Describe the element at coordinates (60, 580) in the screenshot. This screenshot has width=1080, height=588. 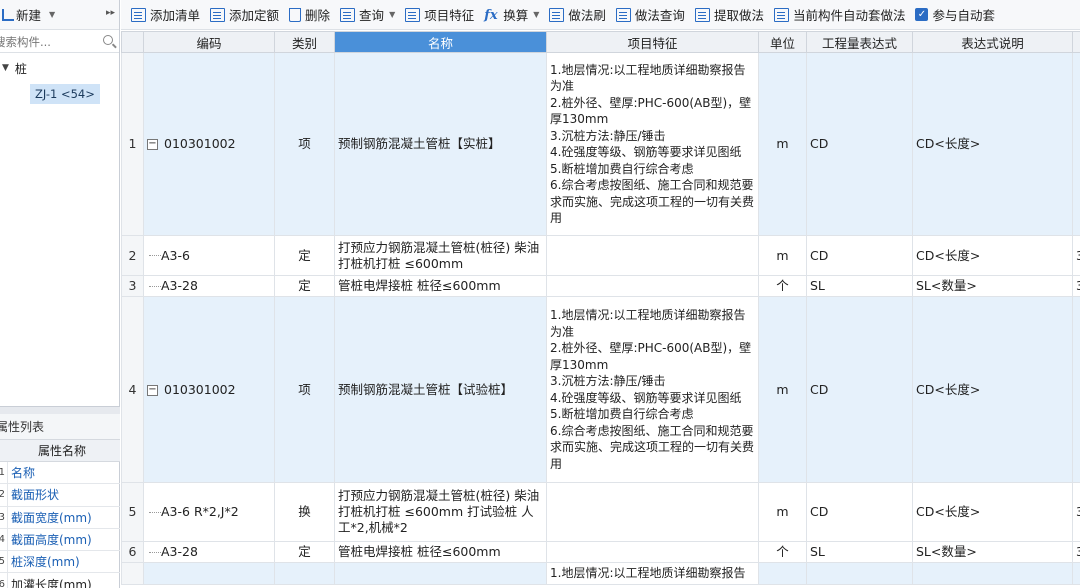
I see `prop-row: 6 加灌长度(mm)` at that location.